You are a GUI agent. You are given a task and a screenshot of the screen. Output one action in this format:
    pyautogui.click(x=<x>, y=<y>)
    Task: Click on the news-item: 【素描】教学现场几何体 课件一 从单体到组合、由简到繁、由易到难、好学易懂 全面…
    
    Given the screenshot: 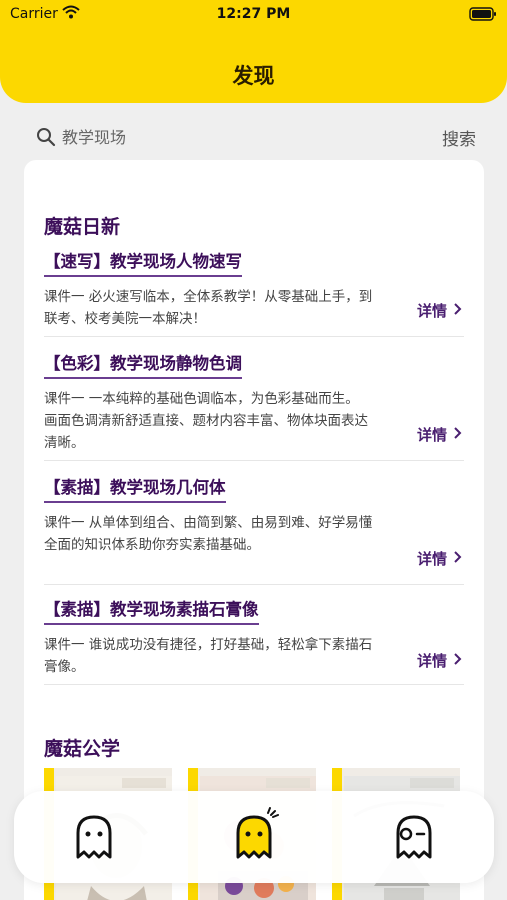 What is the action you would take?
    pyautogui.click(x=254, y=530)
    